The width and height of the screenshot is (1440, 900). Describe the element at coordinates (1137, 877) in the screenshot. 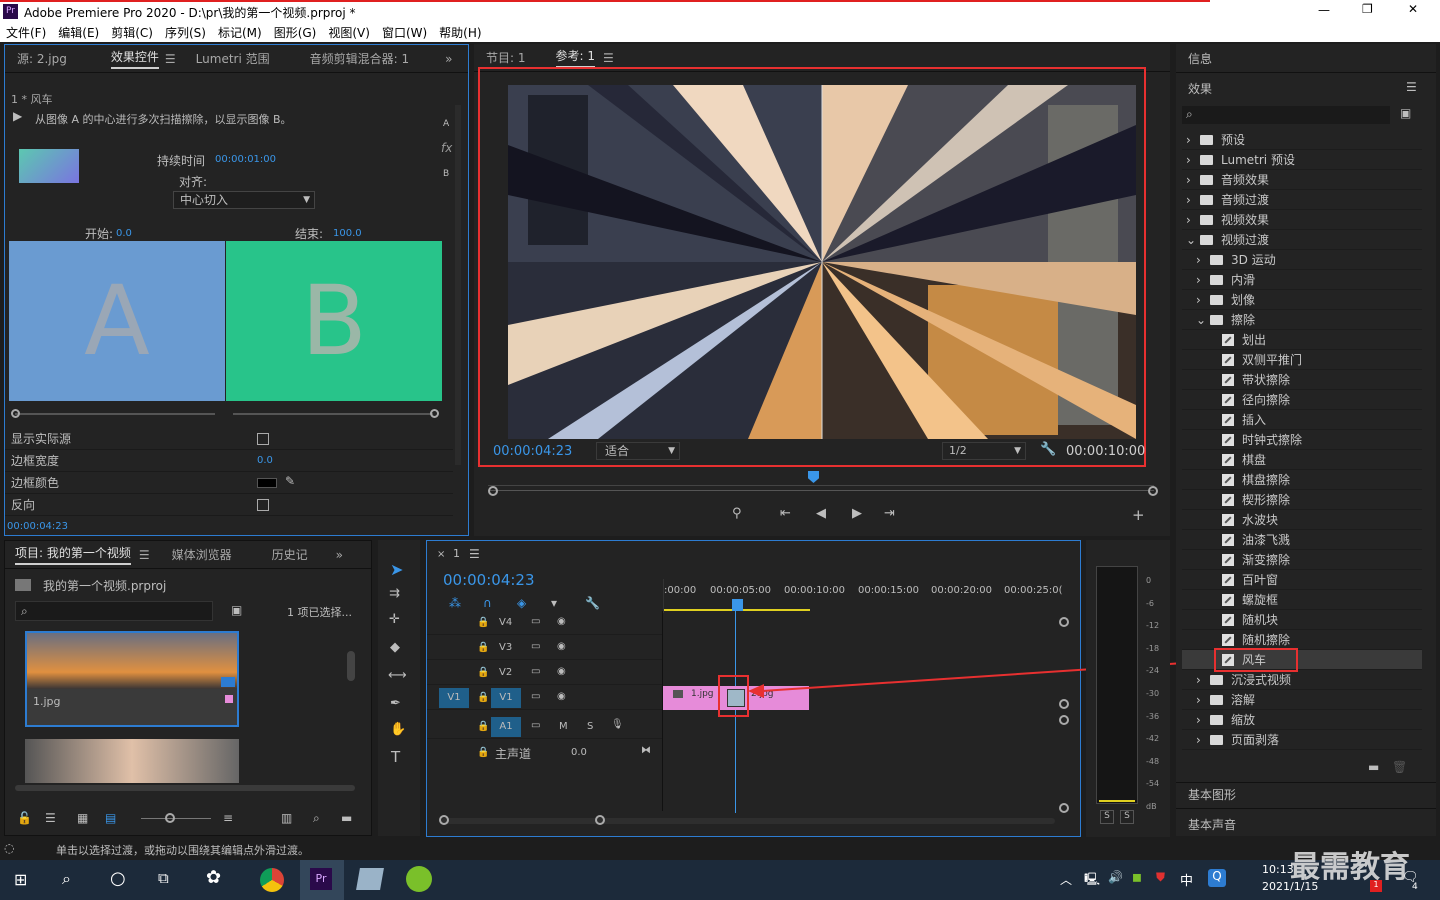

I see `nvidia-icon: ◼` at that location.